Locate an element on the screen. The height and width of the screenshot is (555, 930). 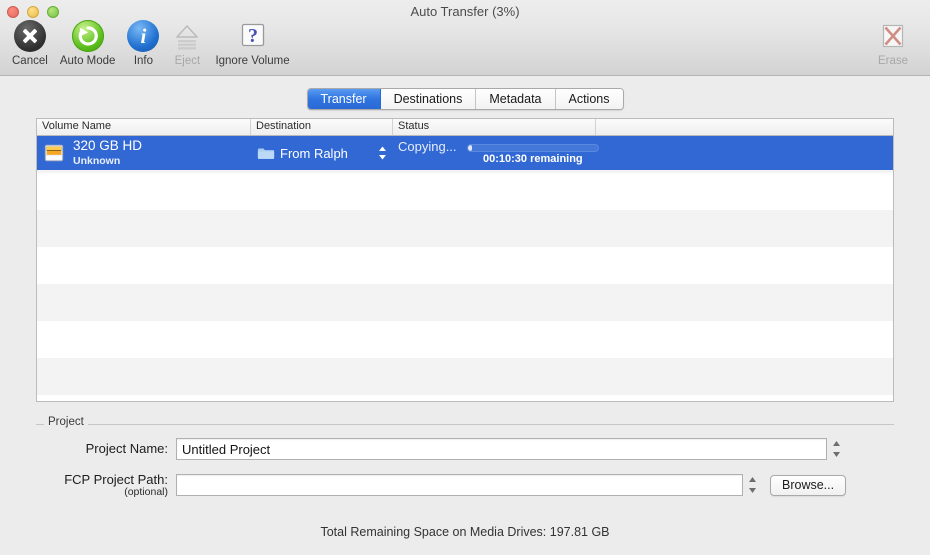
time-remaining-label: 00:10:30 remaining is located at coordinates (533, 159).